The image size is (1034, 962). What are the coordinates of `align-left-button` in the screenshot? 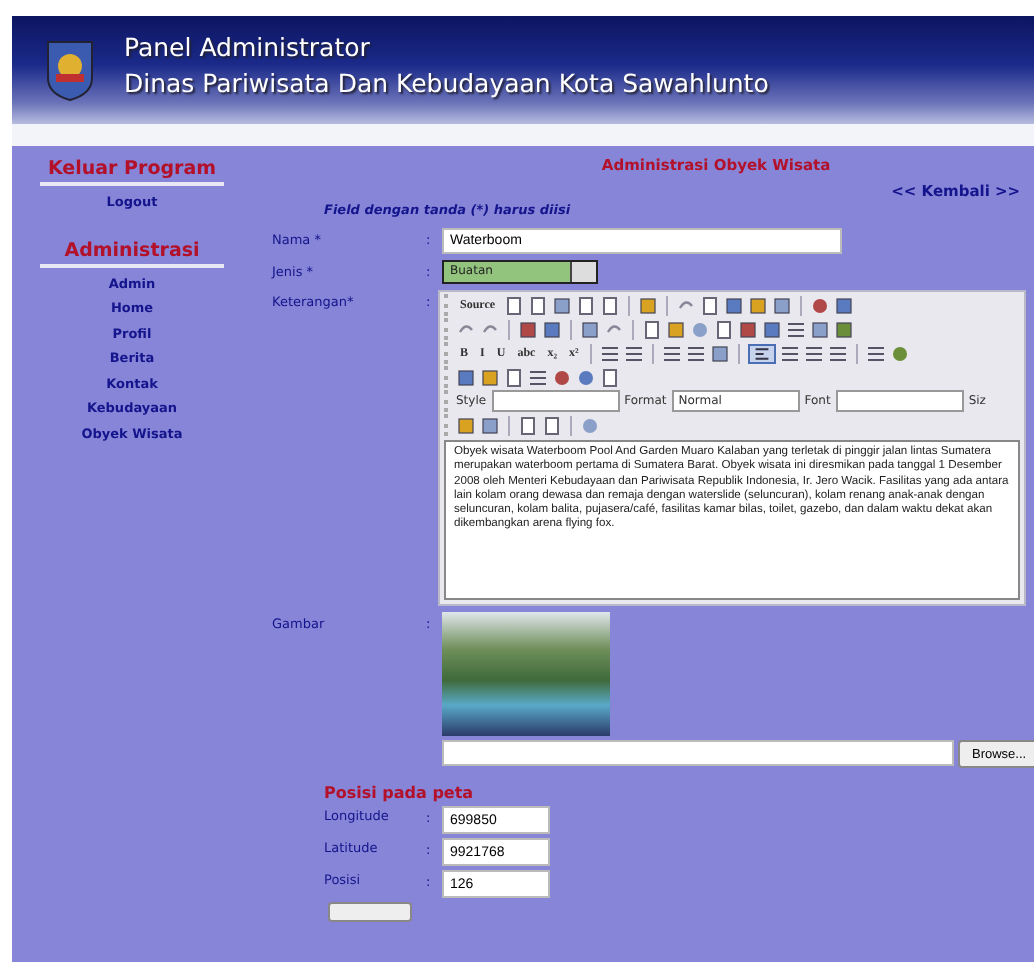 It's located at (762, 353).